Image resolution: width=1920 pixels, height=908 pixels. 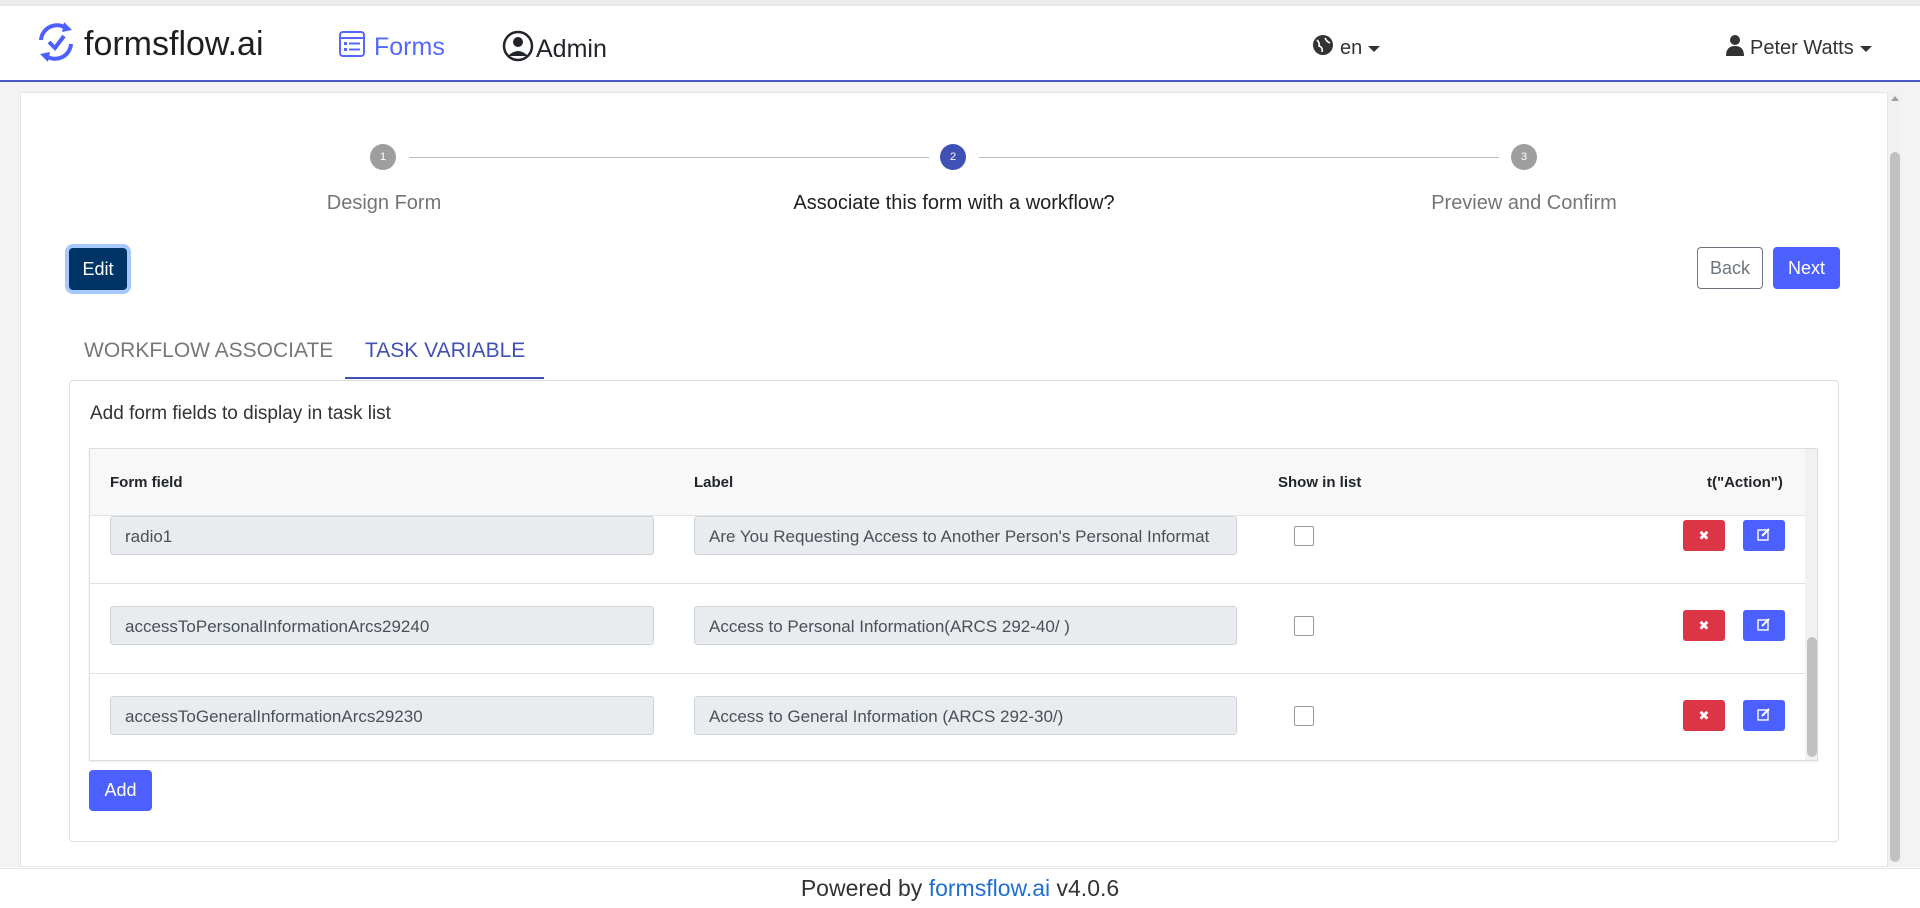 What do you see at coordinates (146, 482) in the screenshot?
I see `header-form-field: Form field` at bounding box center [146, 482].